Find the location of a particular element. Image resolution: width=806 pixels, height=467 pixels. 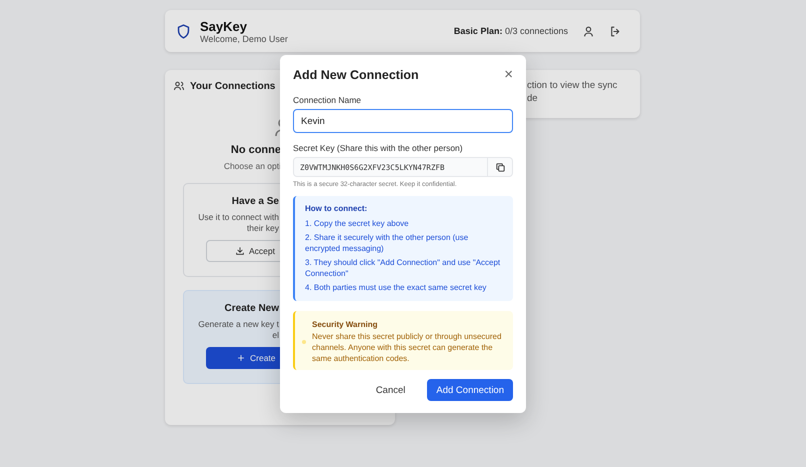

step-text: 3. They should click "Add Connection" and use "Accept Connection" is located at coordinates (403, 268).